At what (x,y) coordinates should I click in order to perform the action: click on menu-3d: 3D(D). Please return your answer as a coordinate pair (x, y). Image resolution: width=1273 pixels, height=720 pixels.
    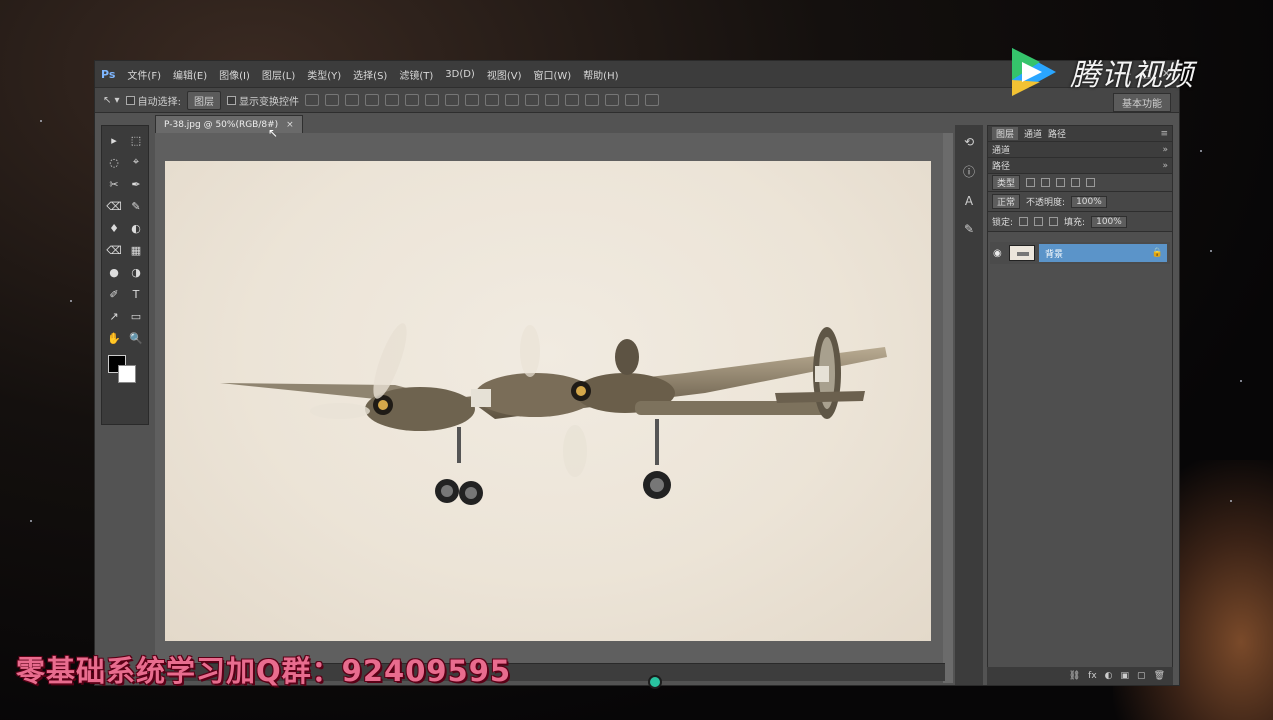
    Looking at the image, I should click on (460, 74).